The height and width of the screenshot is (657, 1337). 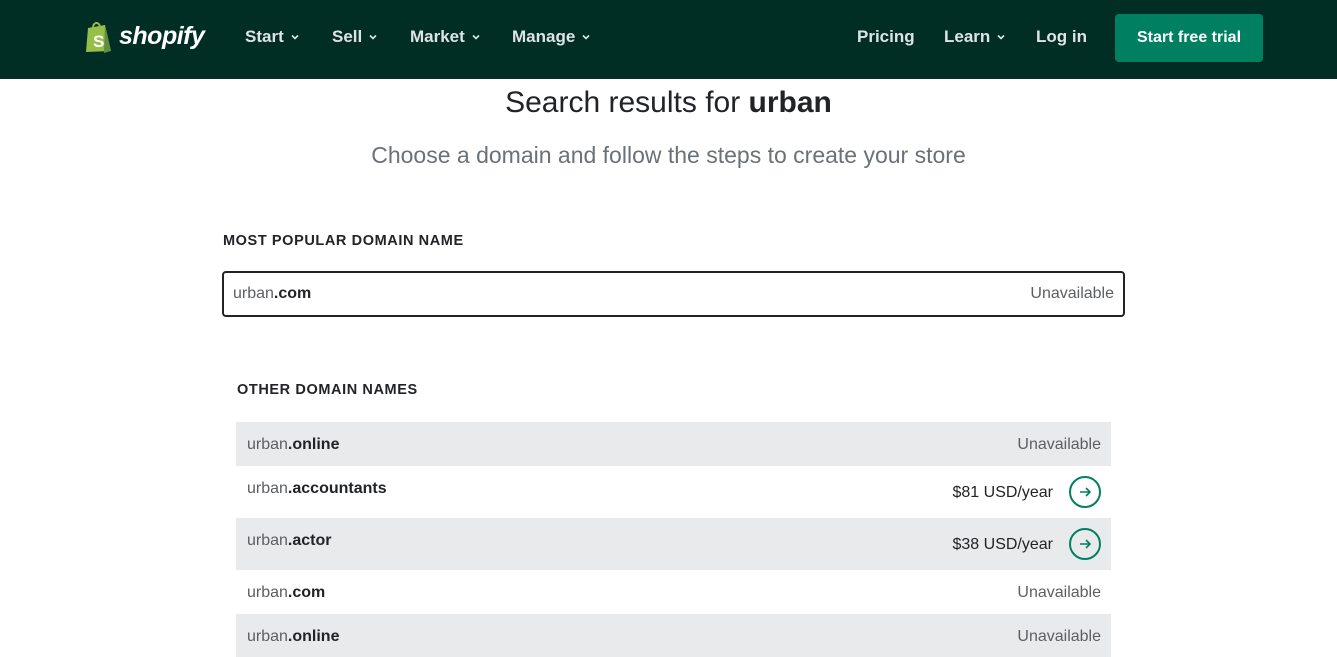 I want to click on shopify-logo: S shopify, so click(x=144, y=37).